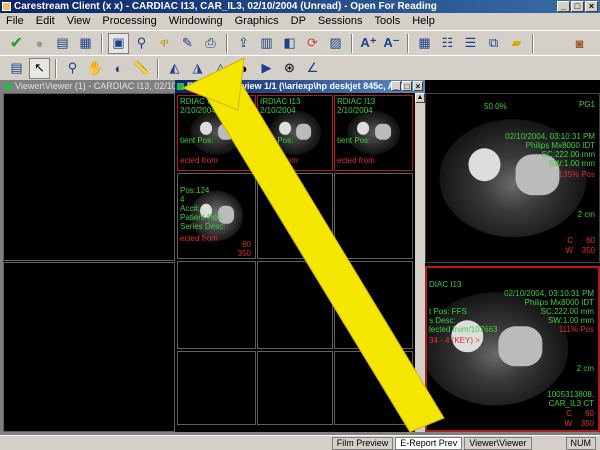 Image resolution: width=600 pixels, height=450 pixels. Describe the element at coordinates (424, 43) in the screenshot. I see `grid-icon: ▦` at that location.